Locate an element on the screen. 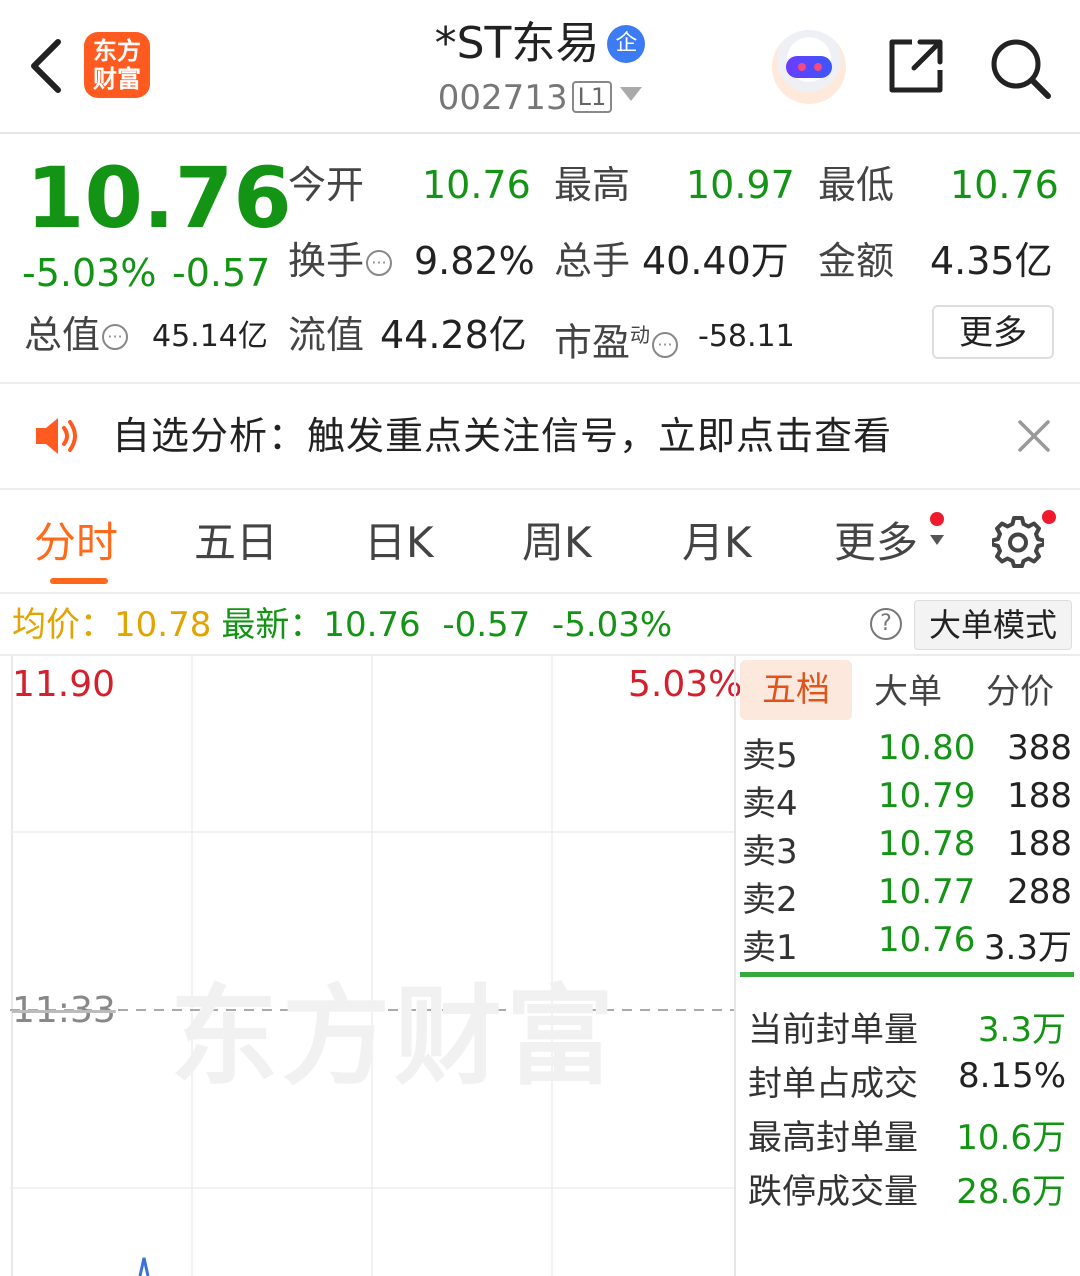 This screenshot has width=1080, height=1276. latest-label: 最新： is located at coordinates (272, 625).